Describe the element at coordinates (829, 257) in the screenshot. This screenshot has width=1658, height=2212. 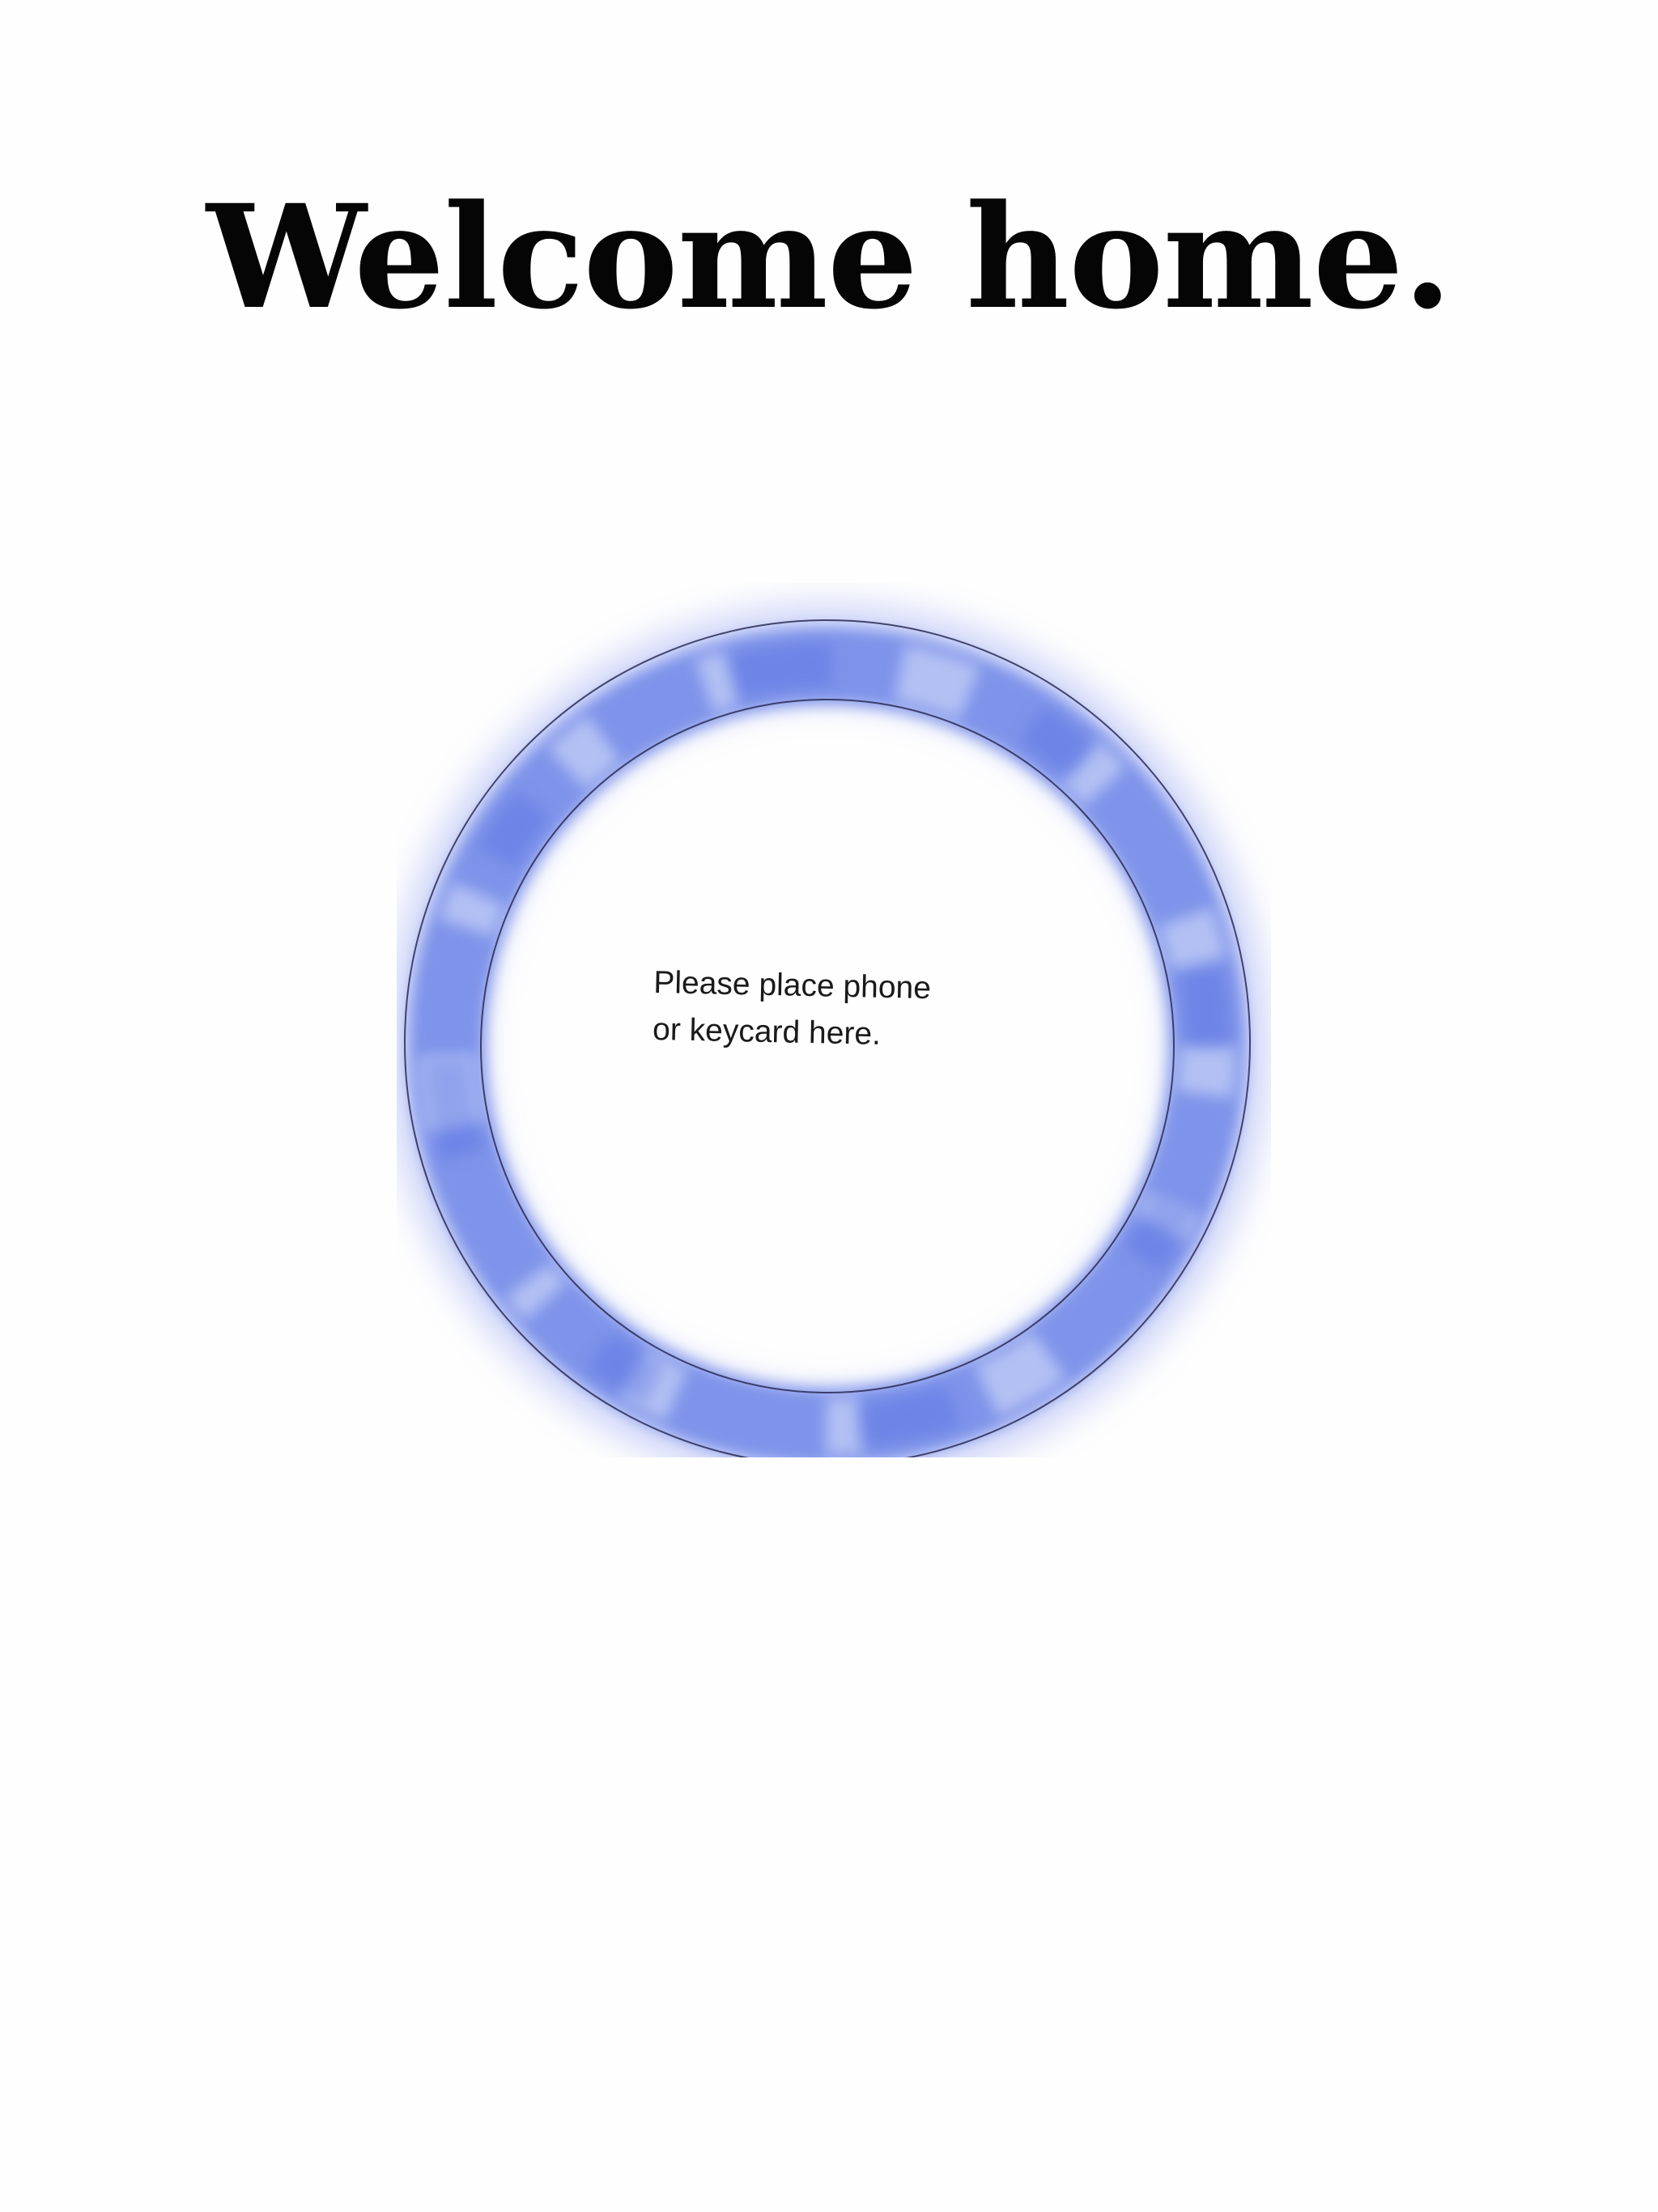
I see `page-title: Welcome home.` at that location.